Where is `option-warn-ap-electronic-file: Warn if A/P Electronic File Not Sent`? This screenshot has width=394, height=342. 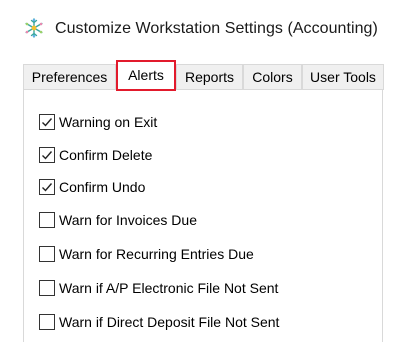
option-warn-ap-electronic-file: Warn if A/P Electronic File Not Sent is located at coordinates (158, 288).